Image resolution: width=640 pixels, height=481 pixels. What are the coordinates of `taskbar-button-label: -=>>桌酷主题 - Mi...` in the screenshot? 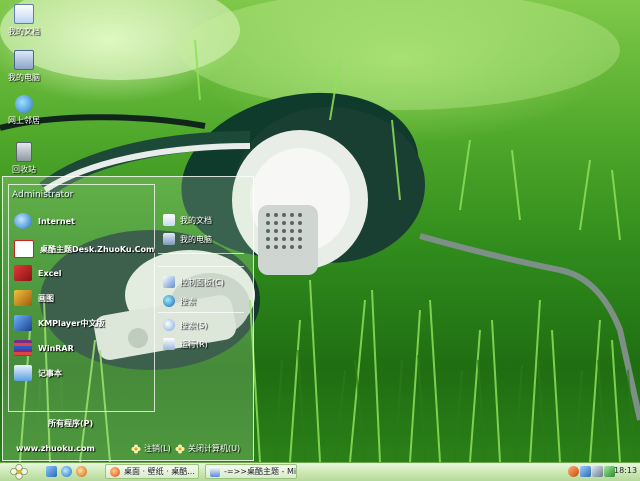 It's located at (260, 471).